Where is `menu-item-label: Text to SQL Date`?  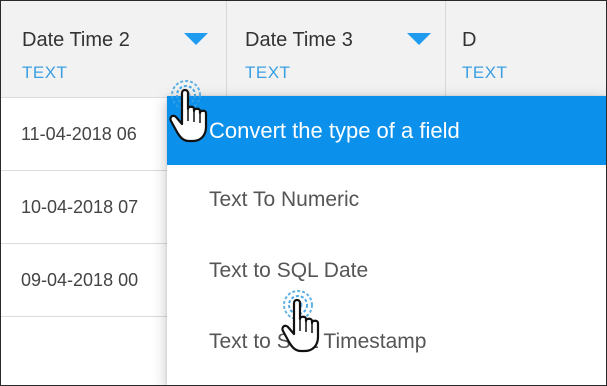
menu-item-label: Text to SQL Date is located at coordinates (289, 270).